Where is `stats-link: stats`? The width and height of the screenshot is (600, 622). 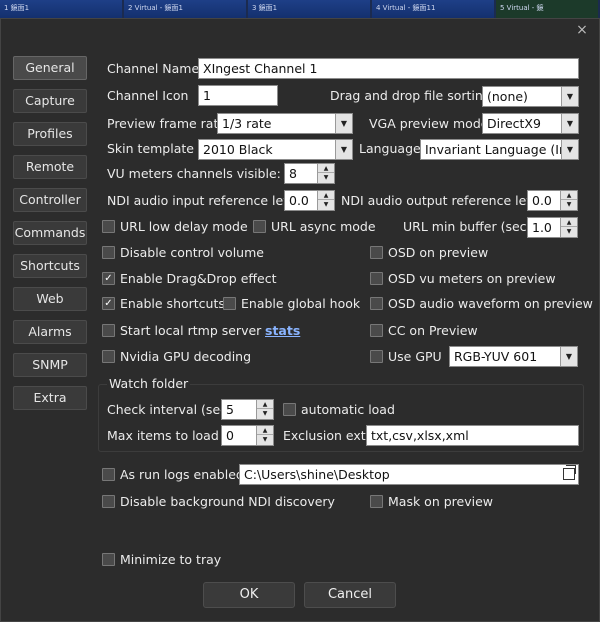
stats-link: stats is located at coordinates (282, 331).